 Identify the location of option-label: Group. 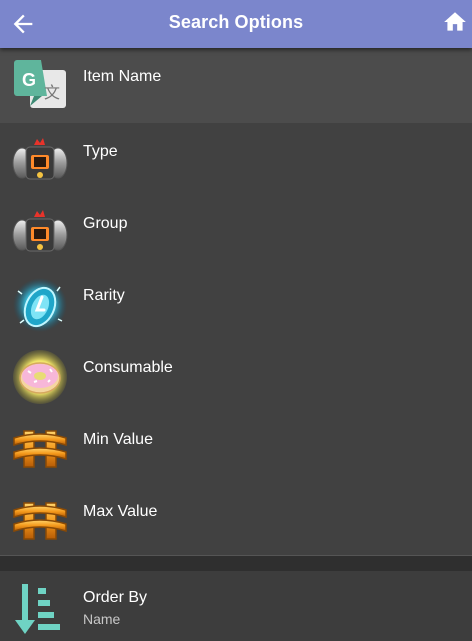
(105, 223).